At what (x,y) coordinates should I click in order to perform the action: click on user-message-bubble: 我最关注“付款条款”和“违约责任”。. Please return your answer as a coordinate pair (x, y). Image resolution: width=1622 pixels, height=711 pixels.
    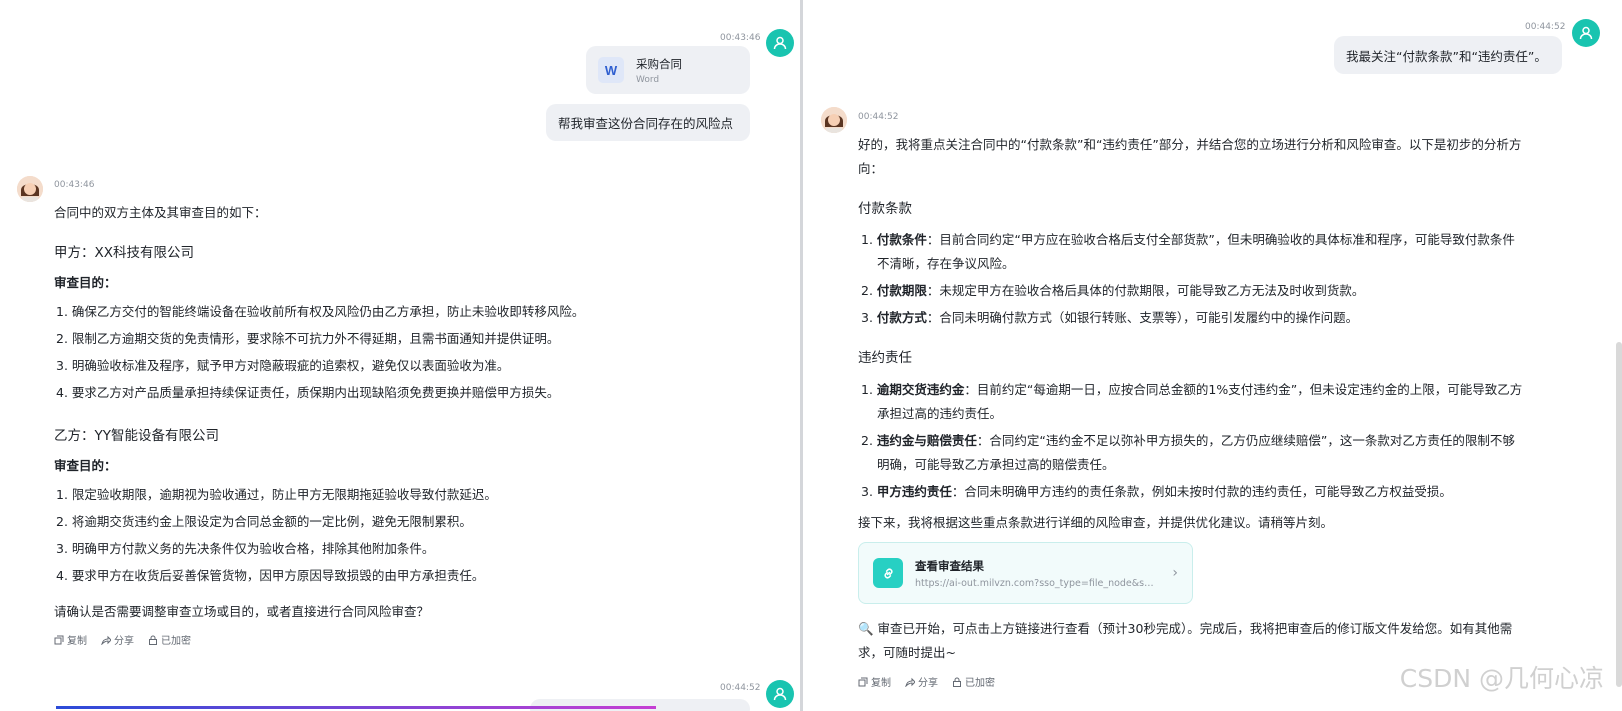
    Looking at the image, I should click on (1448, 55).